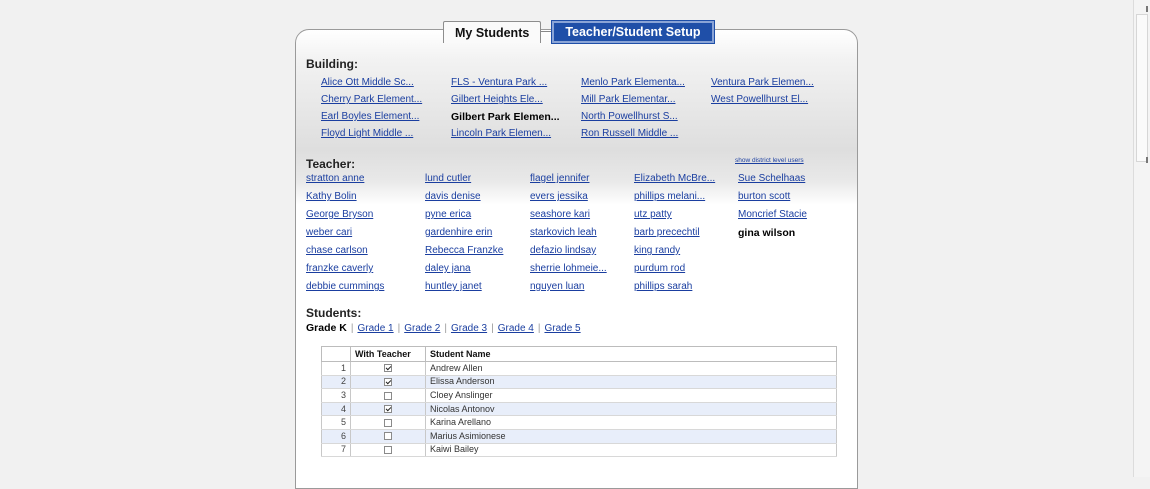 The height and width of the screenshot is (489, 1150). I want to click on vertical-scrollbar, so click(1141, 238).